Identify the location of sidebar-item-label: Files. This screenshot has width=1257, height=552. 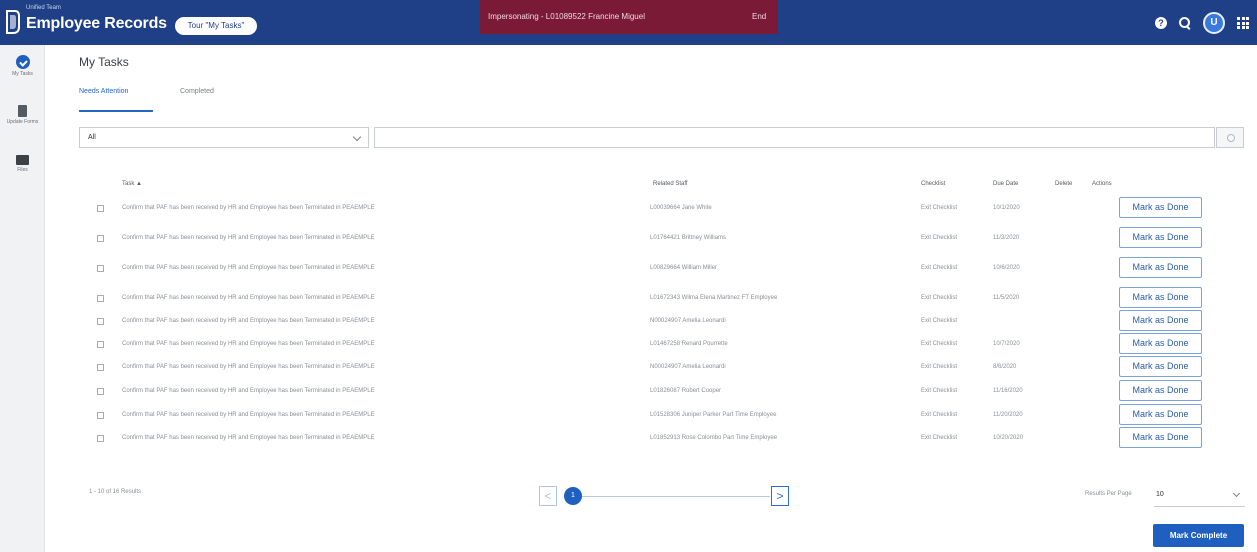
(22, 170).